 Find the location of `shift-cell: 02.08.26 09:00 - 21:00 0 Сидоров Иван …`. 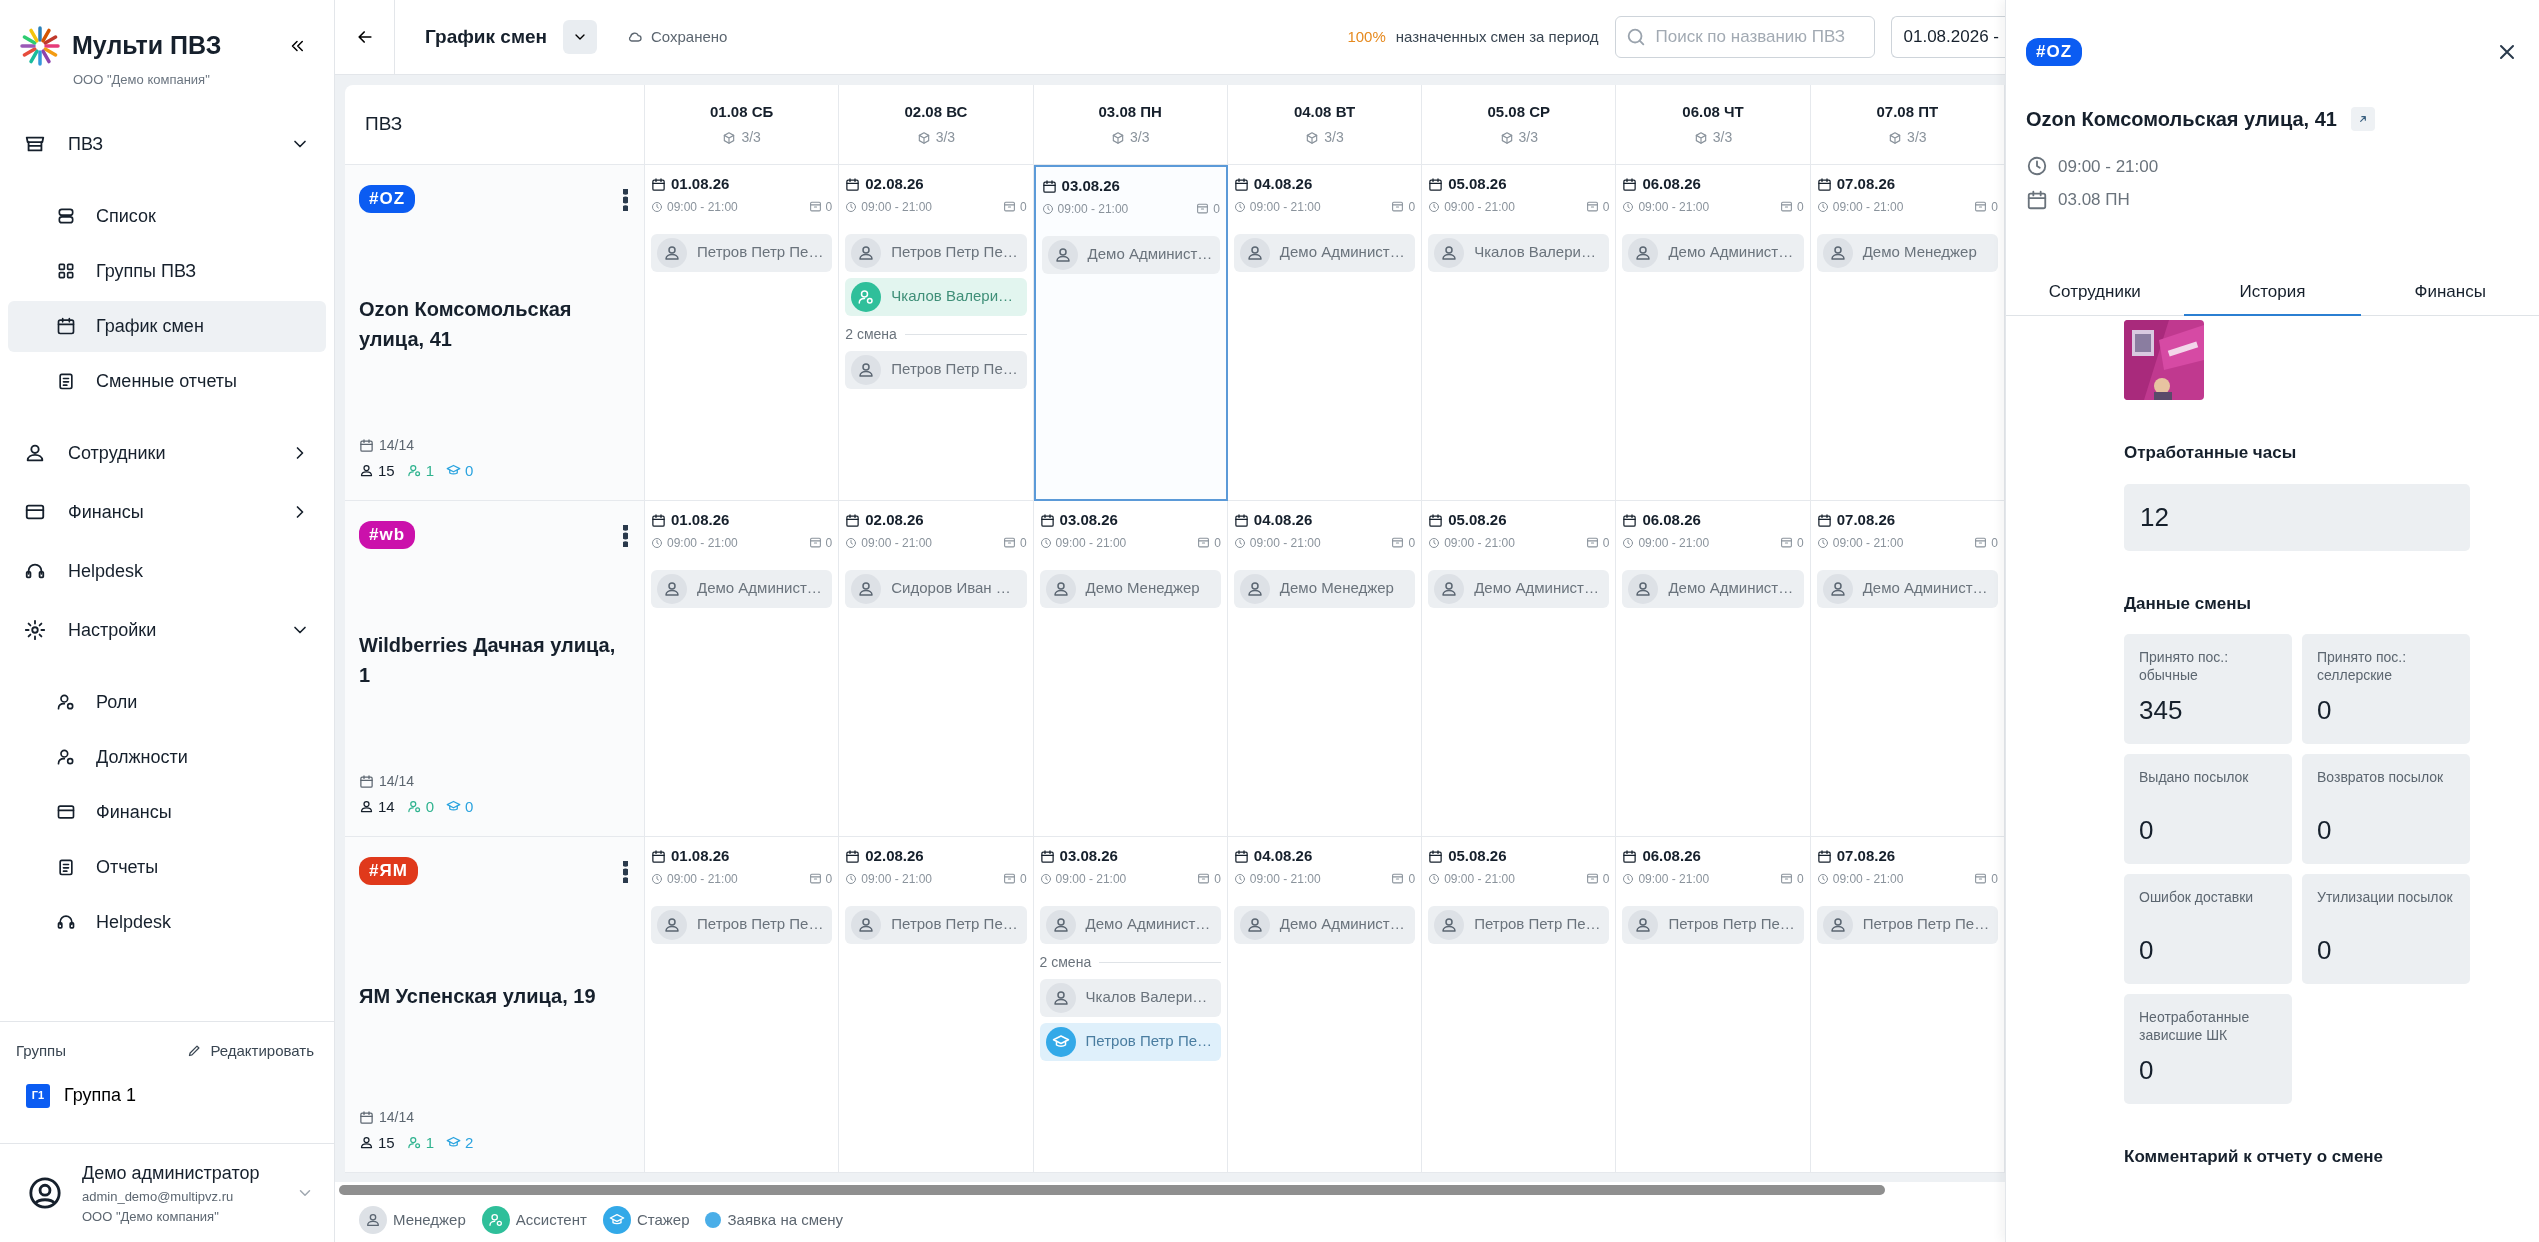

shift-cell: 02.08.26 09:00 - 21:00 0 Сидоров Иван … is located at coordinates (936, 669).